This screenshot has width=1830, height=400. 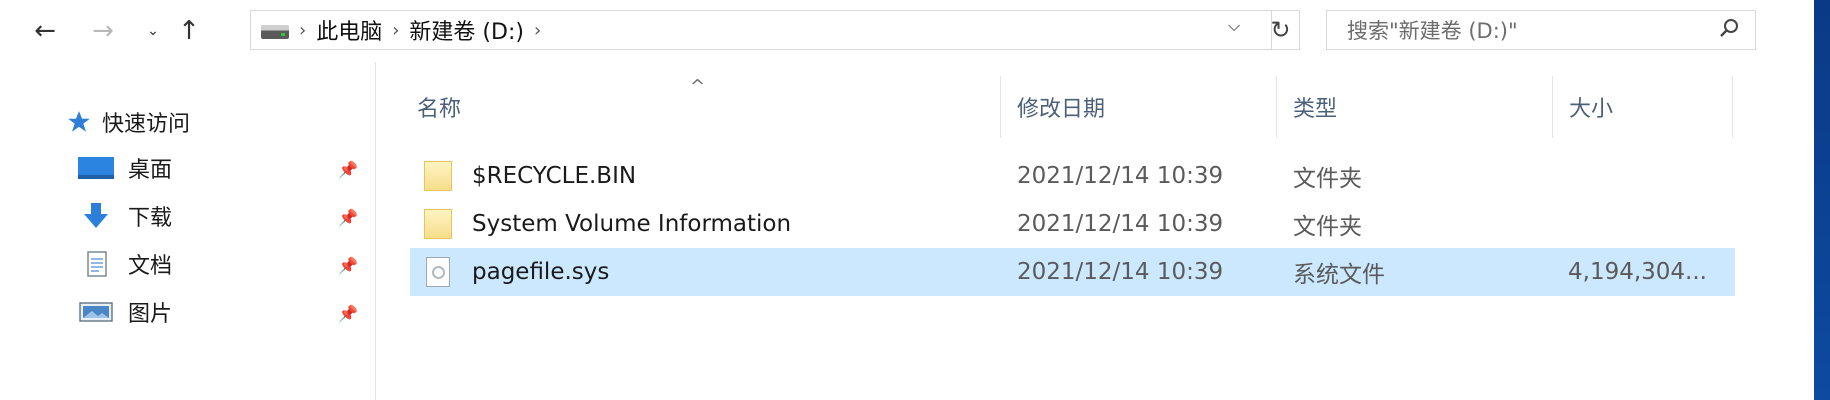 What do you see at coordinates (211, 122) in the screenshot?
I see `sidebar-quick-access: 快速访问` at bounding box center [211, 122].